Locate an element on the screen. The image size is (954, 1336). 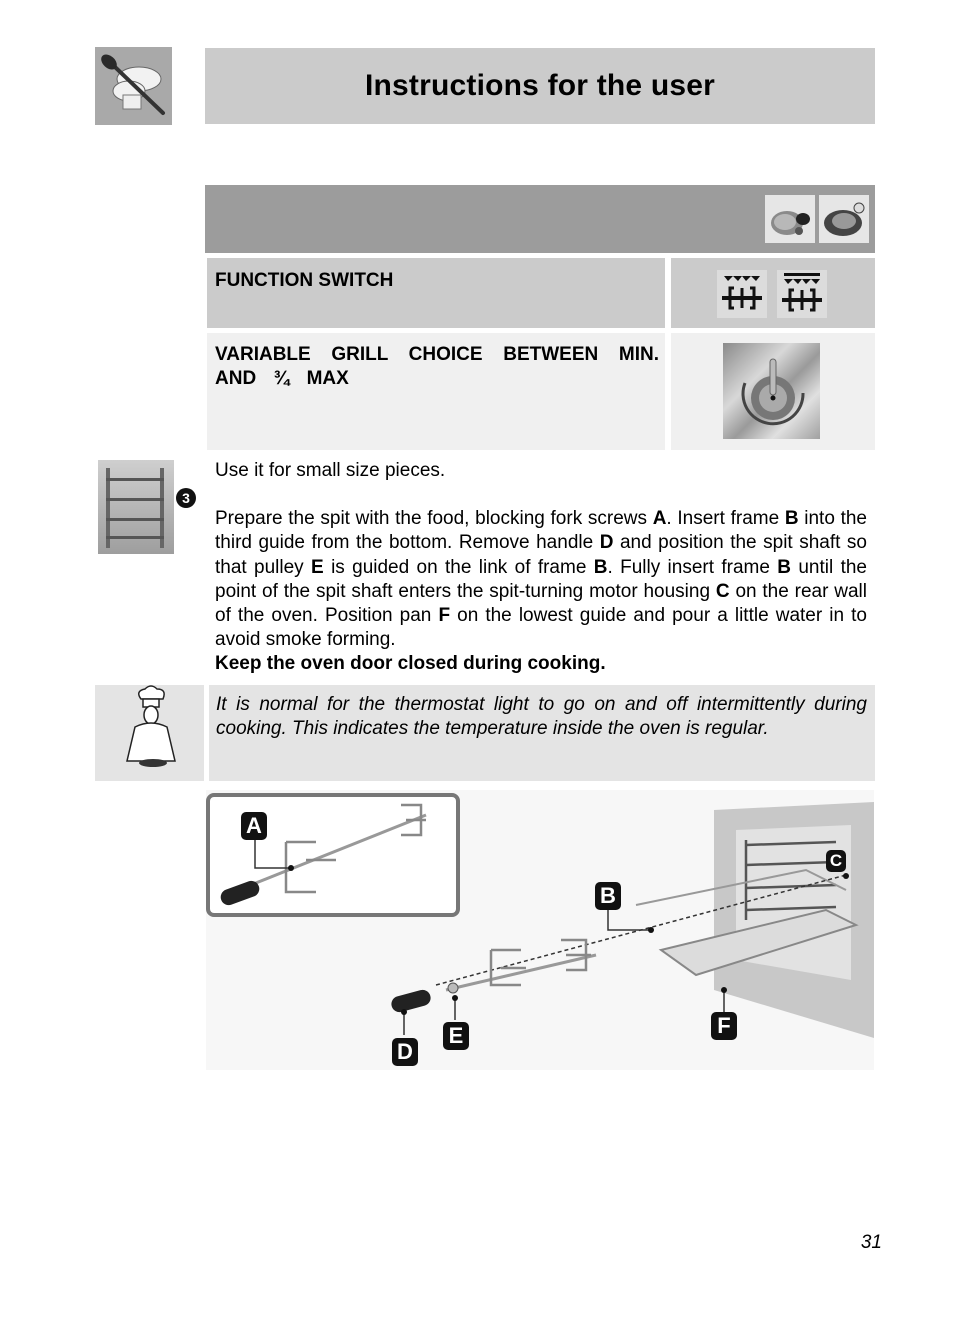
intro-text: Use it for small size pieces. is located at coordinates (330, 470).